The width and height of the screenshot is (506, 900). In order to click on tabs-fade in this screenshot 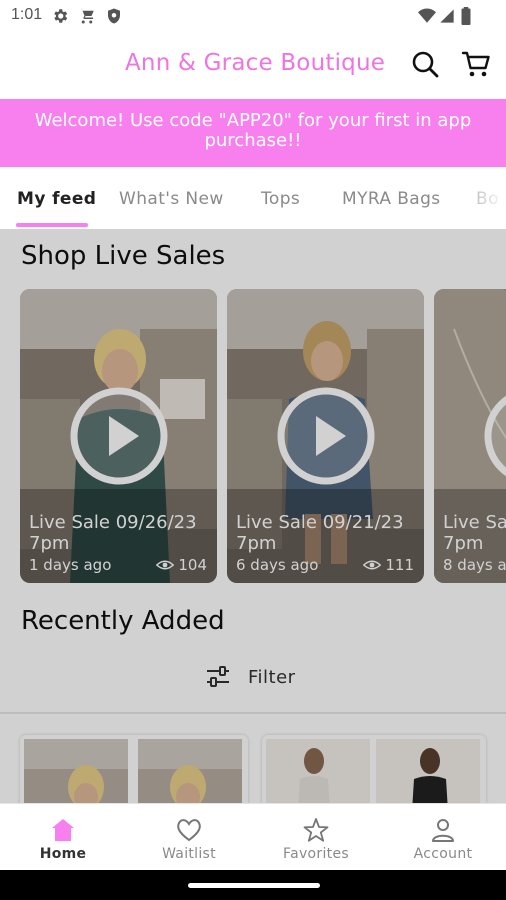, I will do `click(476, 198)`.